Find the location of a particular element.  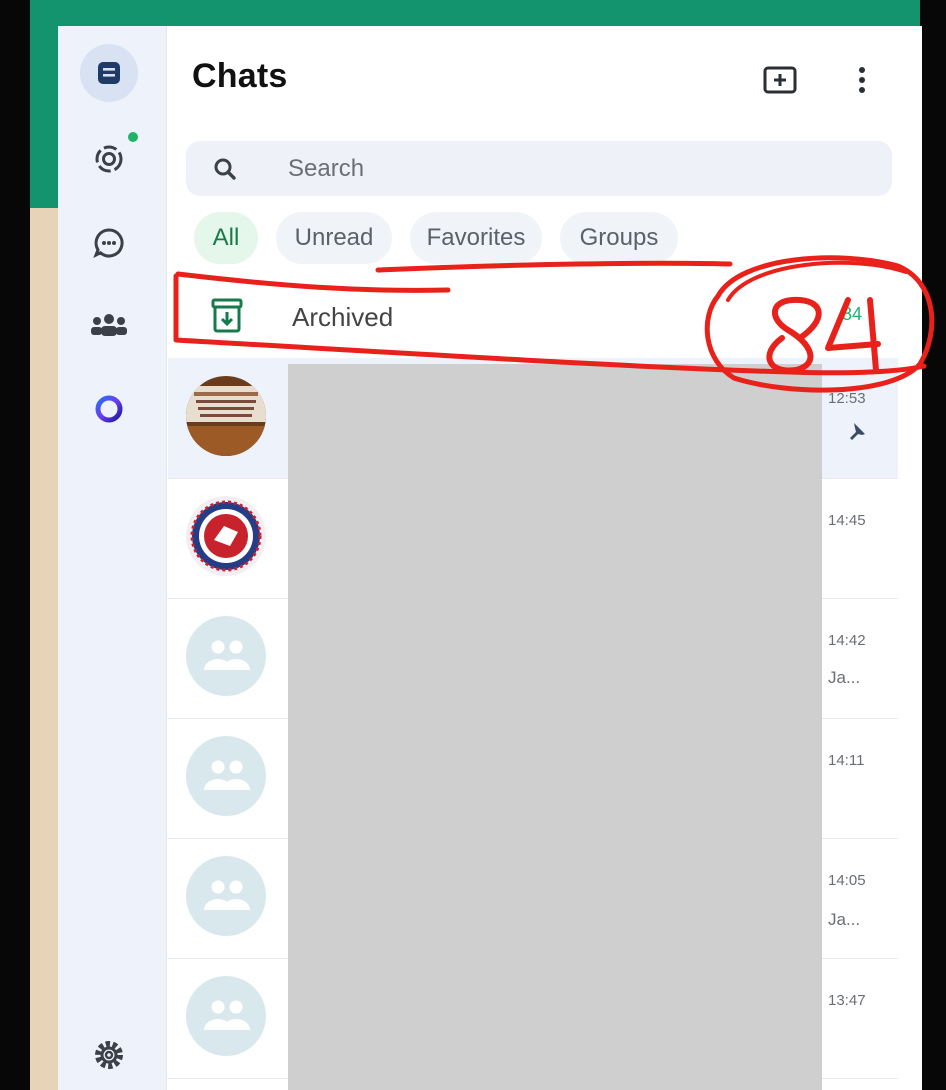

status-icon is located at coordinates (109, 159).